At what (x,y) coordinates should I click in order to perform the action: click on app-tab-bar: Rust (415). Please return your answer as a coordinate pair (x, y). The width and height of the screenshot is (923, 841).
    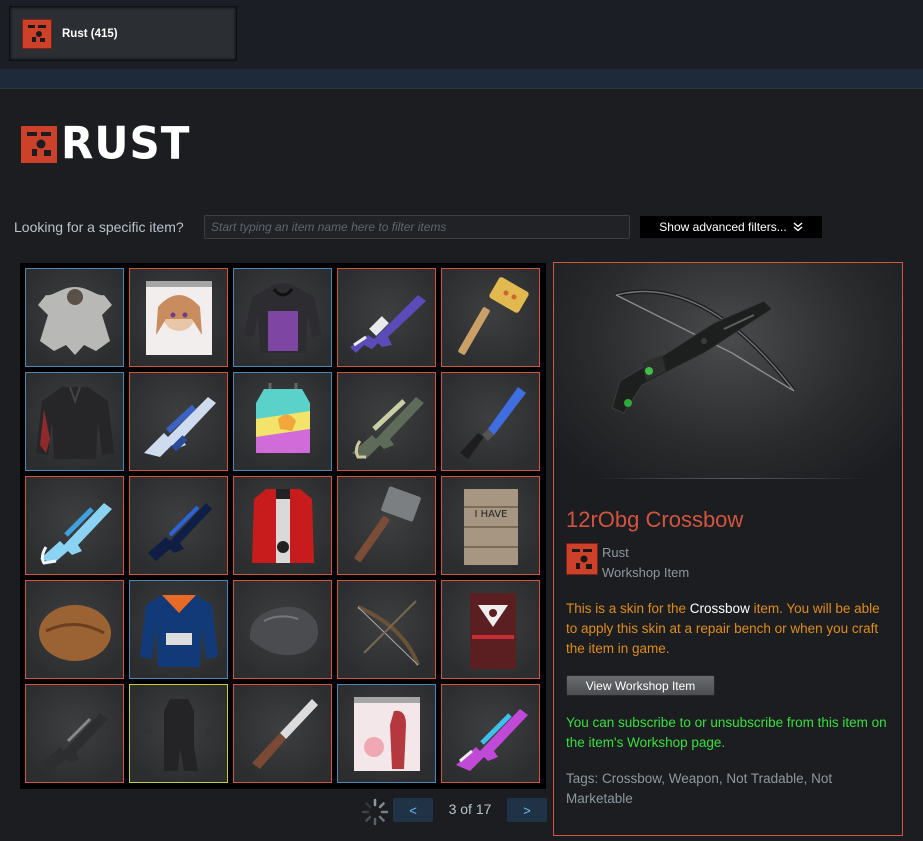
    Looking at the image, I should click on (461, 34).